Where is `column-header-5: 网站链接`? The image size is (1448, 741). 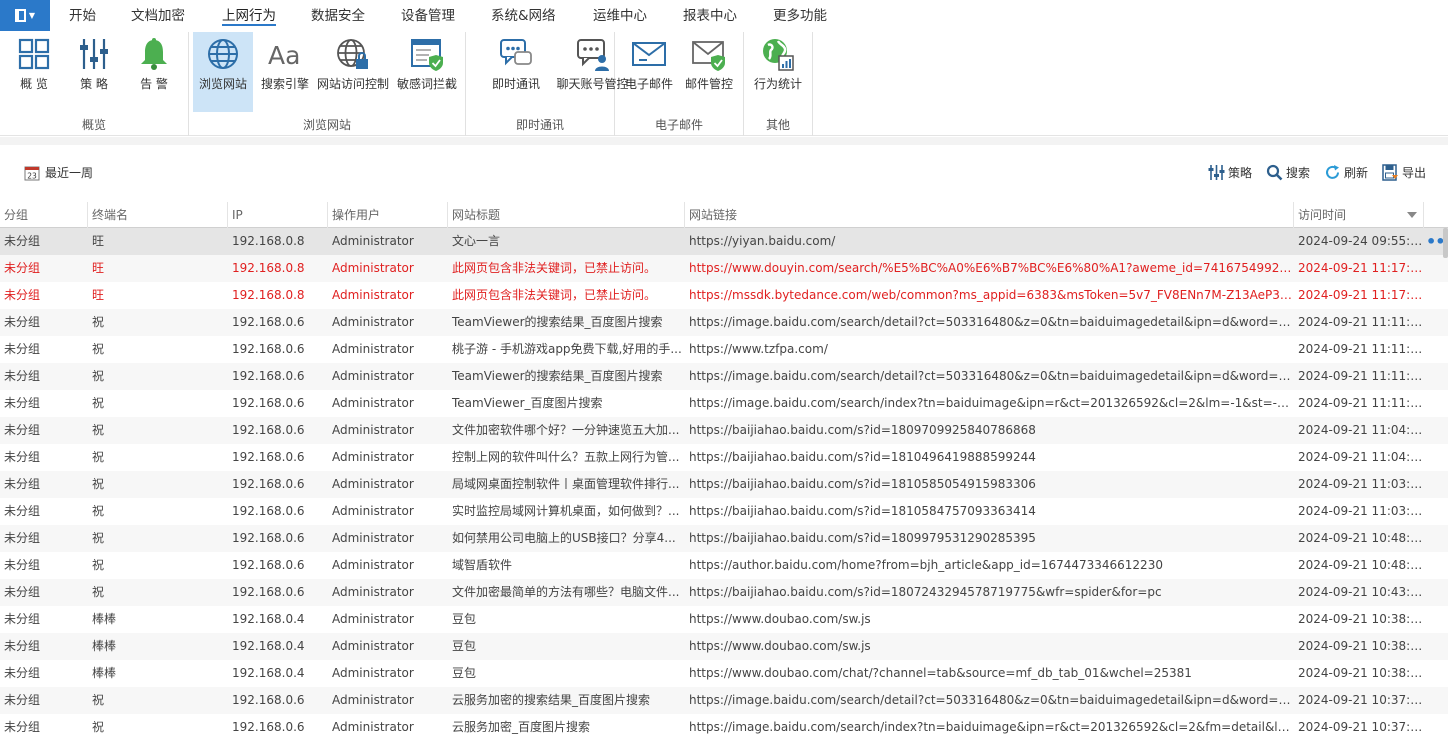 column-header-5: 网站链接 is located at coordinates (989, 215).